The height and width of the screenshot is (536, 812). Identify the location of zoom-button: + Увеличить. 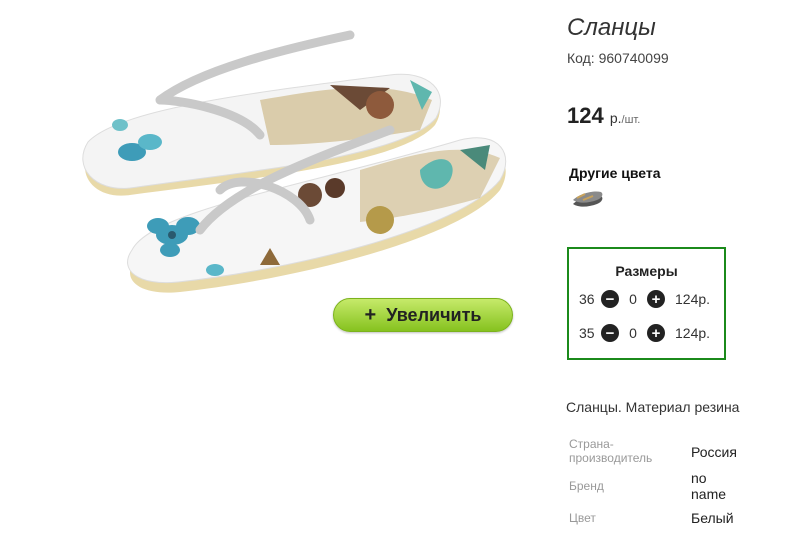
(423, 315).